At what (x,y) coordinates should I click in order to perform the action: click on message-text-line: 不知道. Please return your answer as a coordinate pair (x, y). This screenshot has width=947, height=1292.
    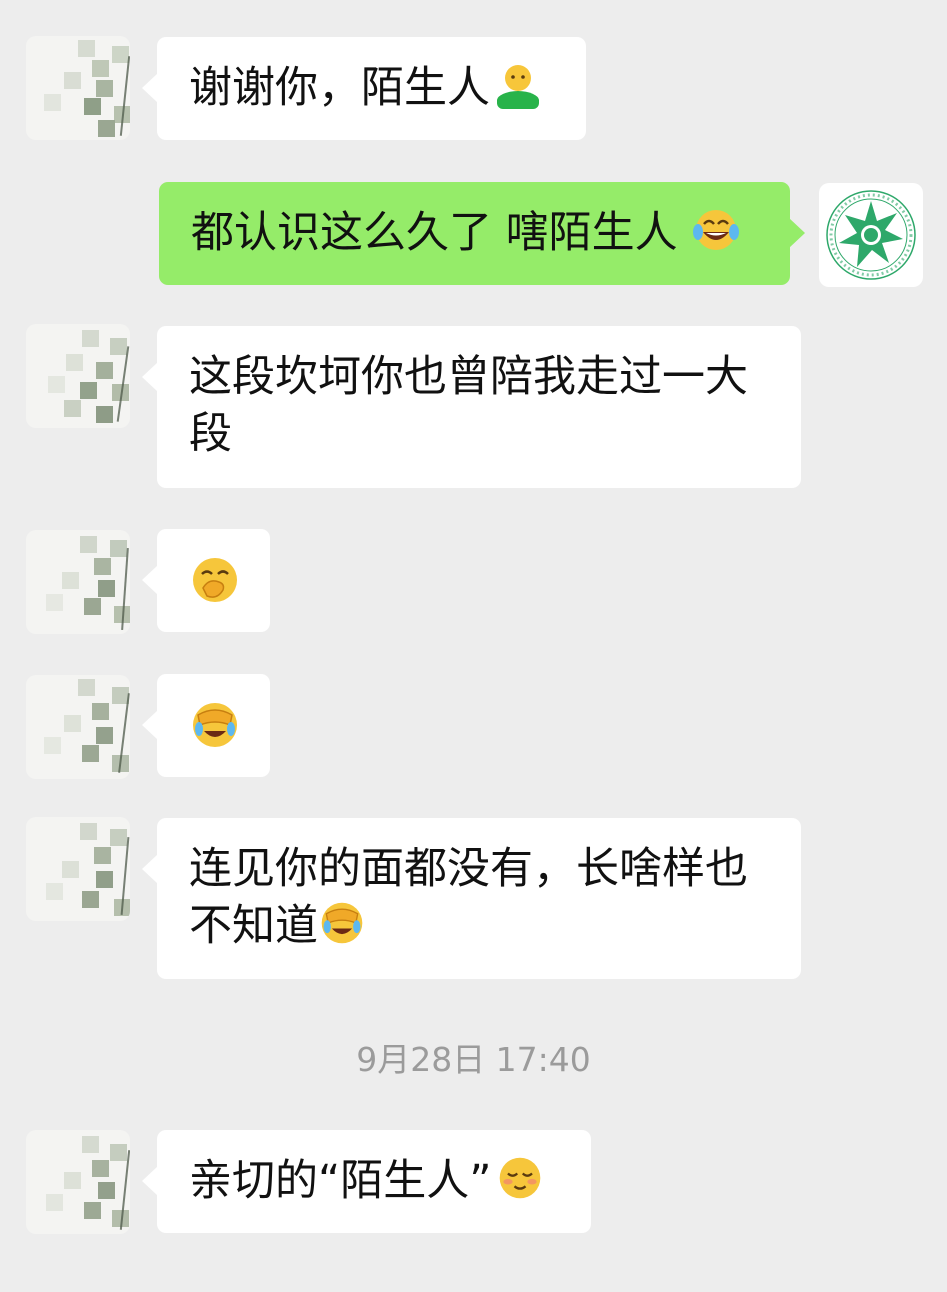
    Looking at the image, I should click on (253, 926).